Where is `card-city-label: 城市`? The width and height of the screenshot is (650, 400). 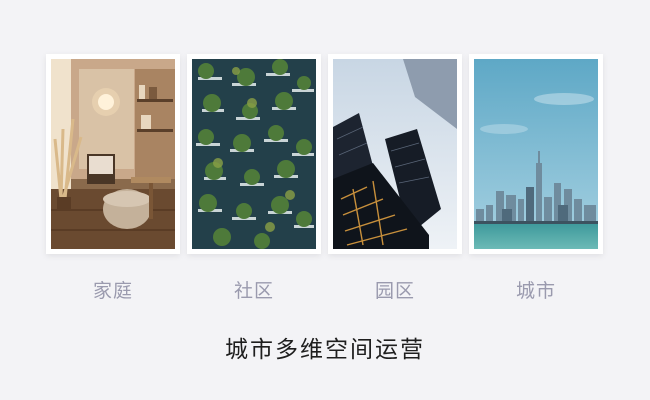
card-city-label: 城市 is located at coordinates (535, 291).